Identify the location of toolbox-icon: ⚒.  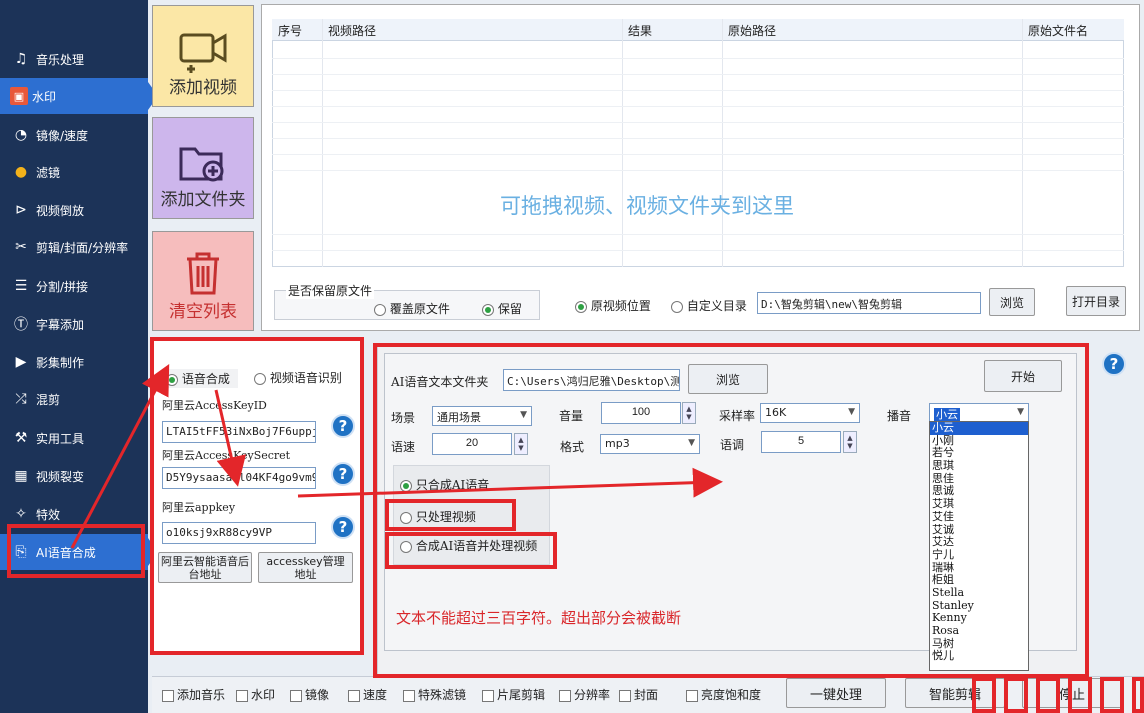
(21, 438).